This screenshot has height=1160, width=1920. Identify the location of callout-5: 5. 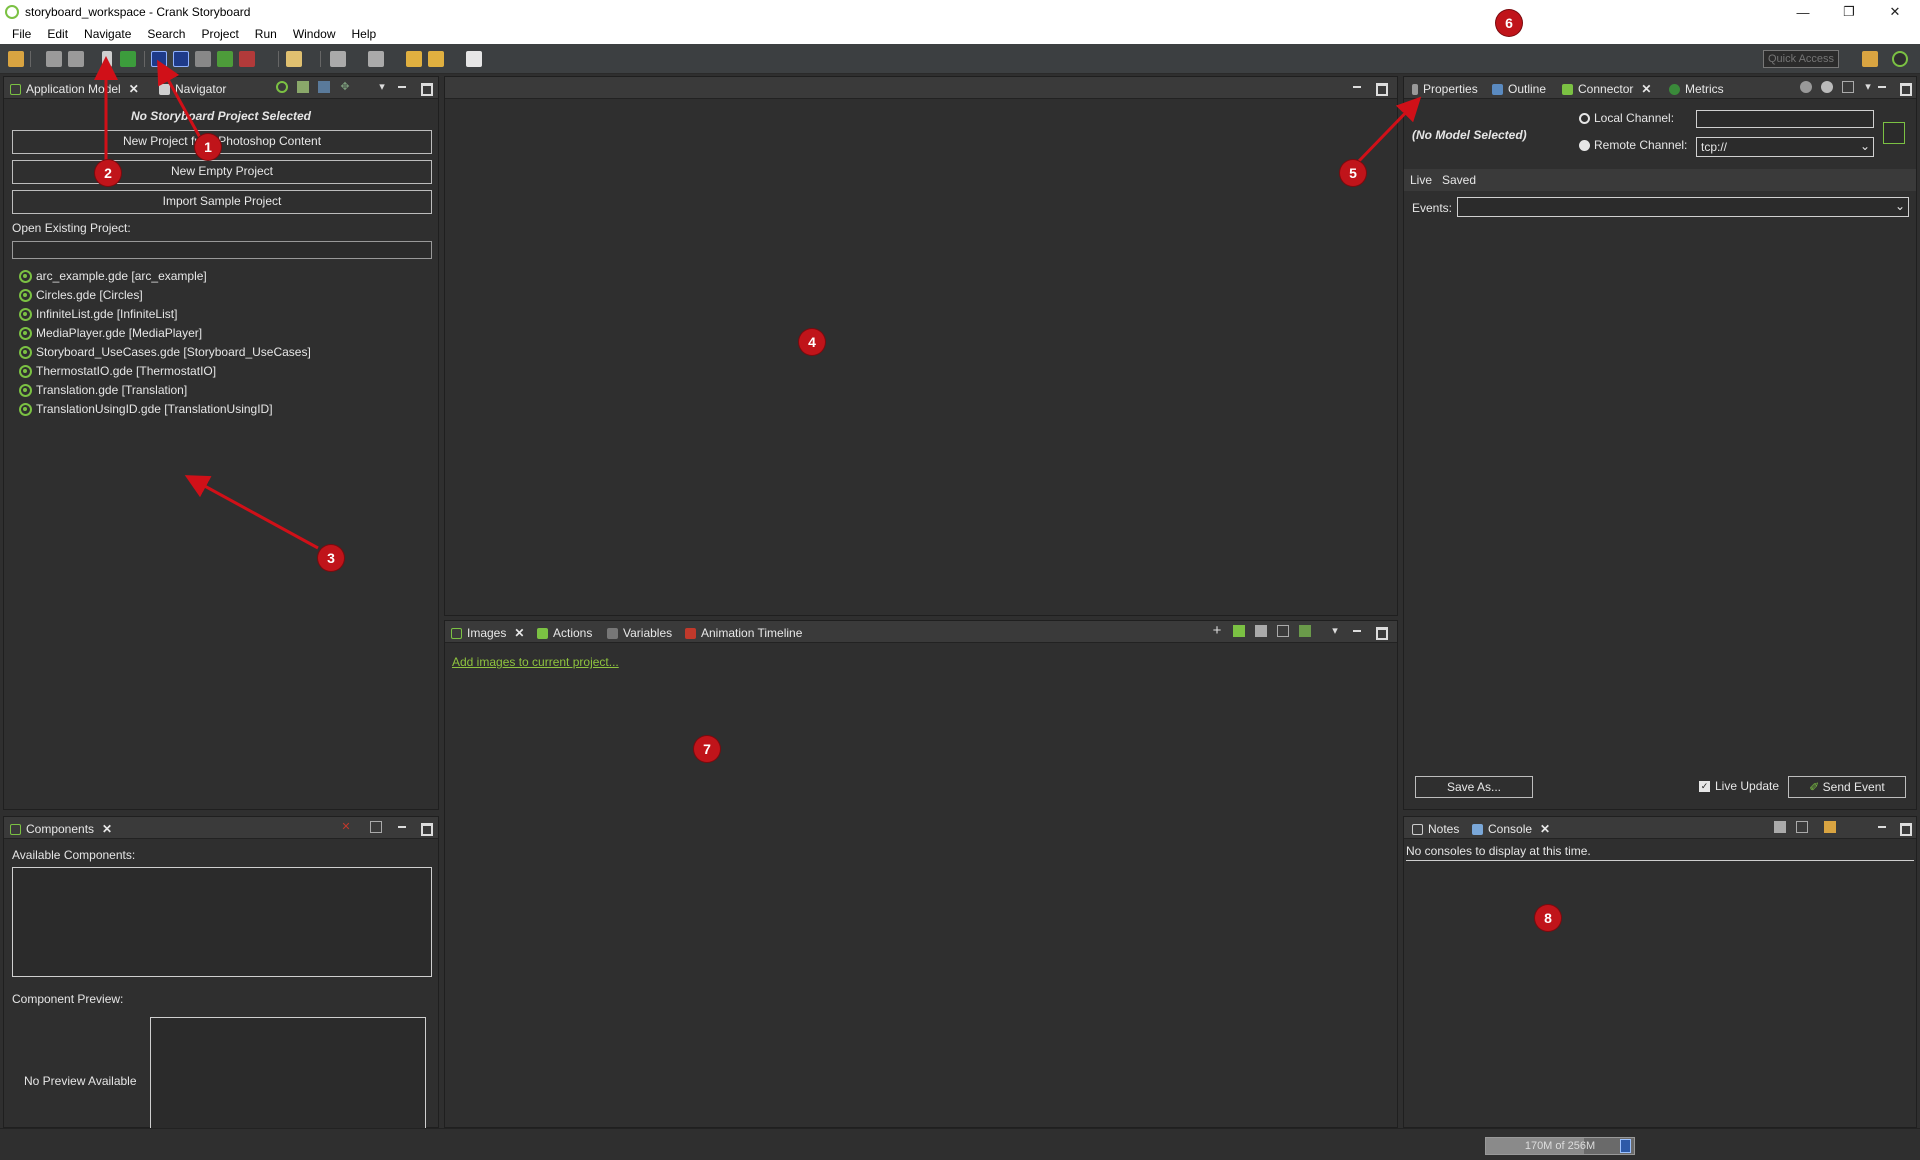
(1353, 173).